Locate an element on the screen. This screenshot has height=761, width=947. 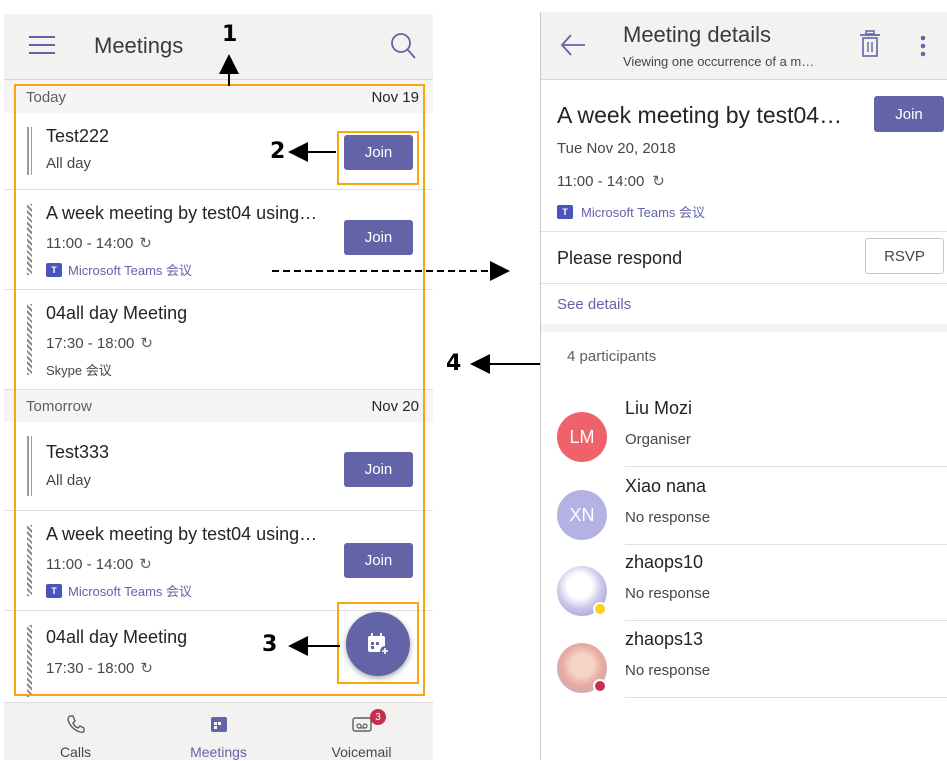
avatar: LM is located at coordinates (582, 437).